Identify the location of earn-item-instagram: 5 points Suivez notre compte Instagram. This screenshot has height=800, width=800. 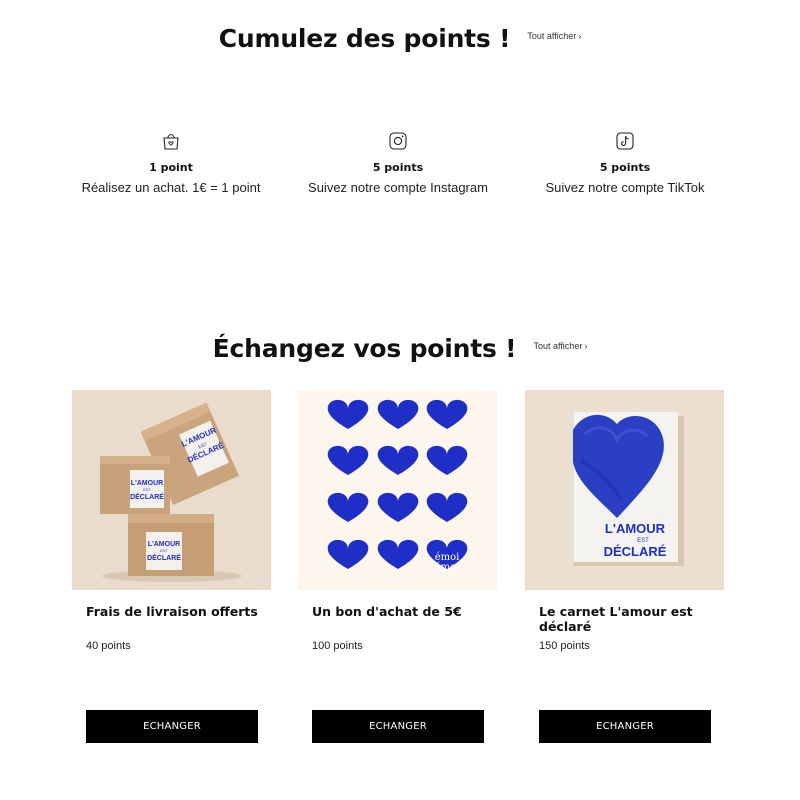
(398, 163).